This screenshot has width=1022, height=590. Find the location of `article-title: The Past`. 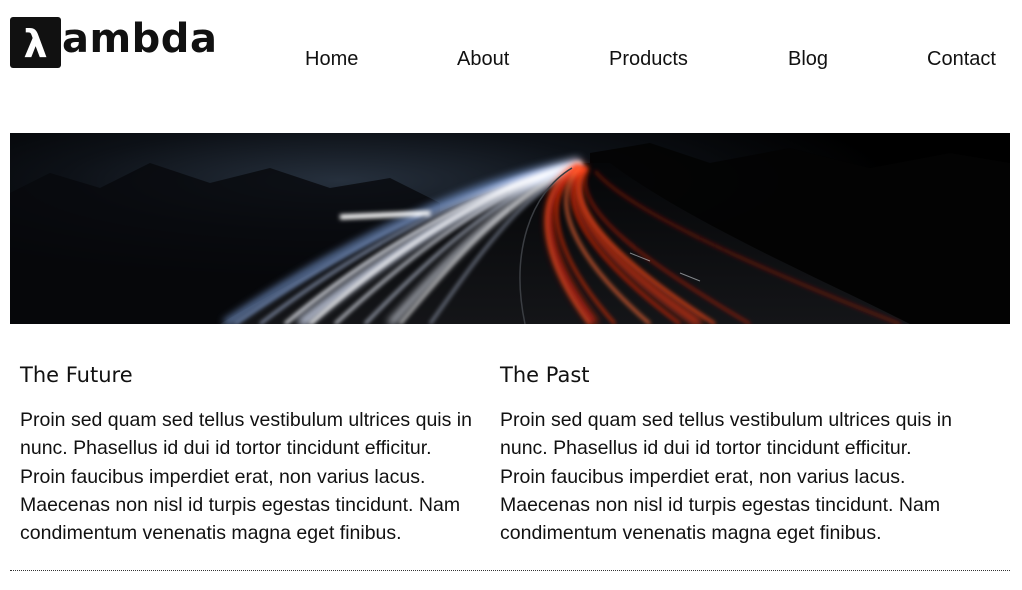

article-title: The Past is located at coordinates (545, 375).